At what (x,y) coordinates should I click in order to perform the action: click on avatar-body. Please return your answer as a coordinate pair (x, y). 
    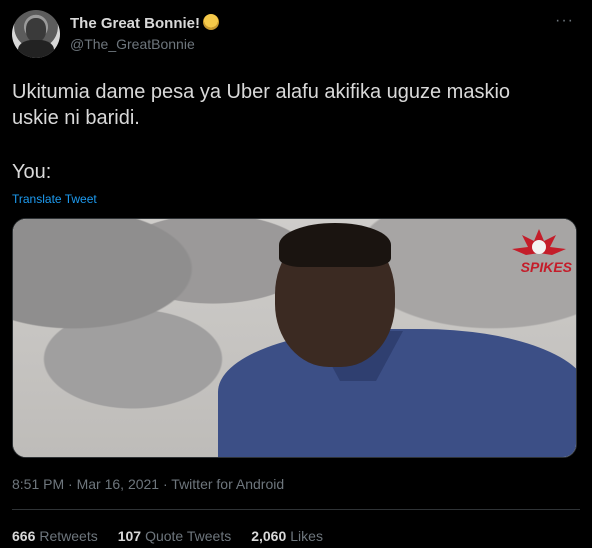
    Looking at the image, I should click on (36, 49).